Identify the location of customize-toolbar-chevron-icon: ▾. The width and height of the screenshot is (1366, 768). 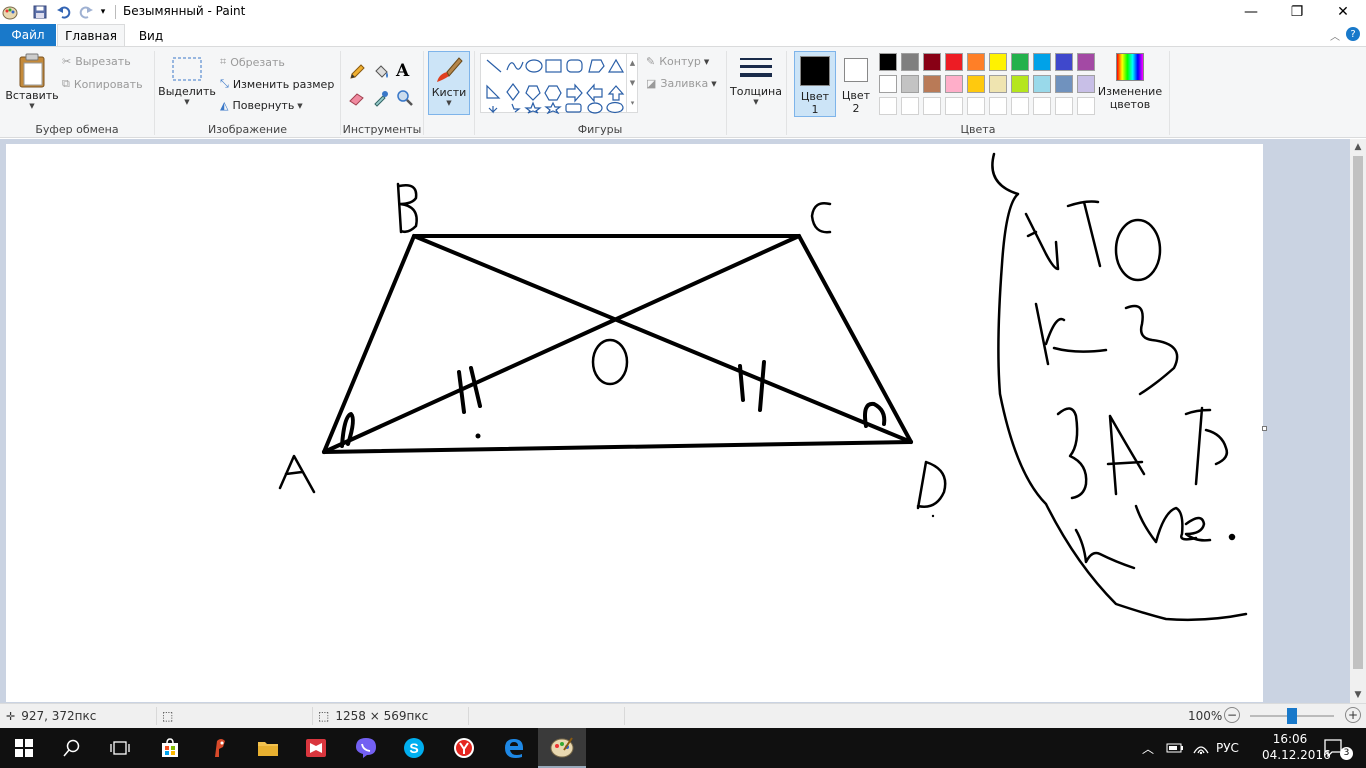
(103, 12).